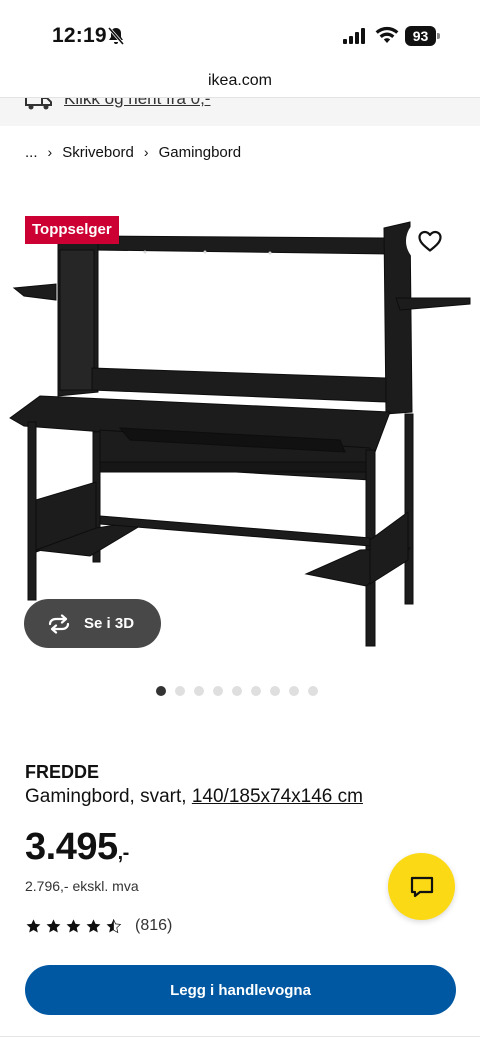  I want to click on product-price: 3.495,-, so click(77, 847).